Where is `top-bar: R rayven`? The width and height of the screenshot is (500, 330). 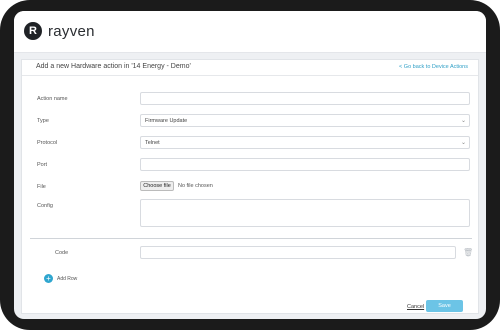
top-bar: R rayven is located at coordinates (250, 32).